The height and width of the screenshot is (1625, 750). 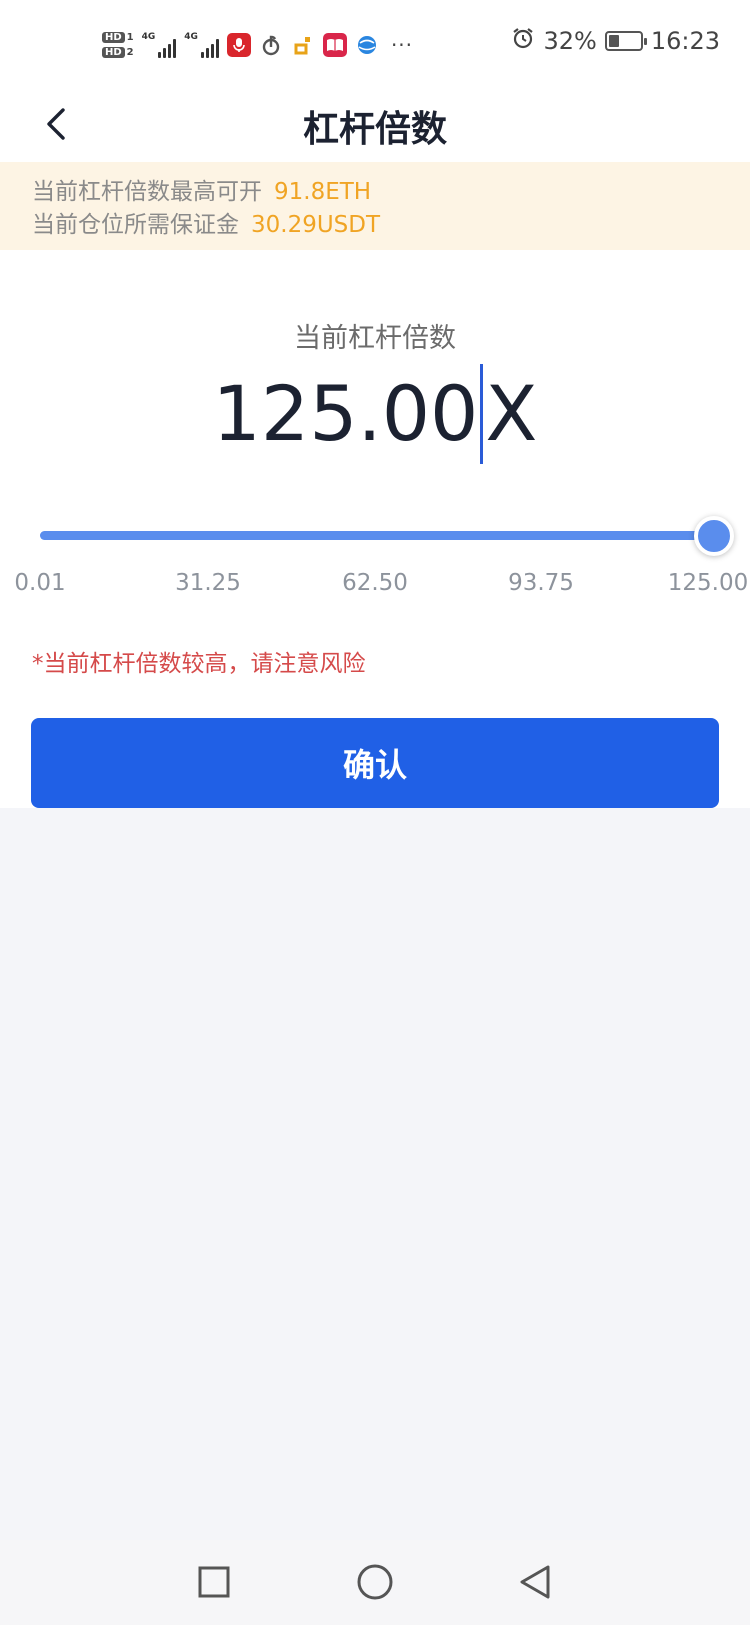 I want to click on recent-apps-button, so click(x=214, y=1582).